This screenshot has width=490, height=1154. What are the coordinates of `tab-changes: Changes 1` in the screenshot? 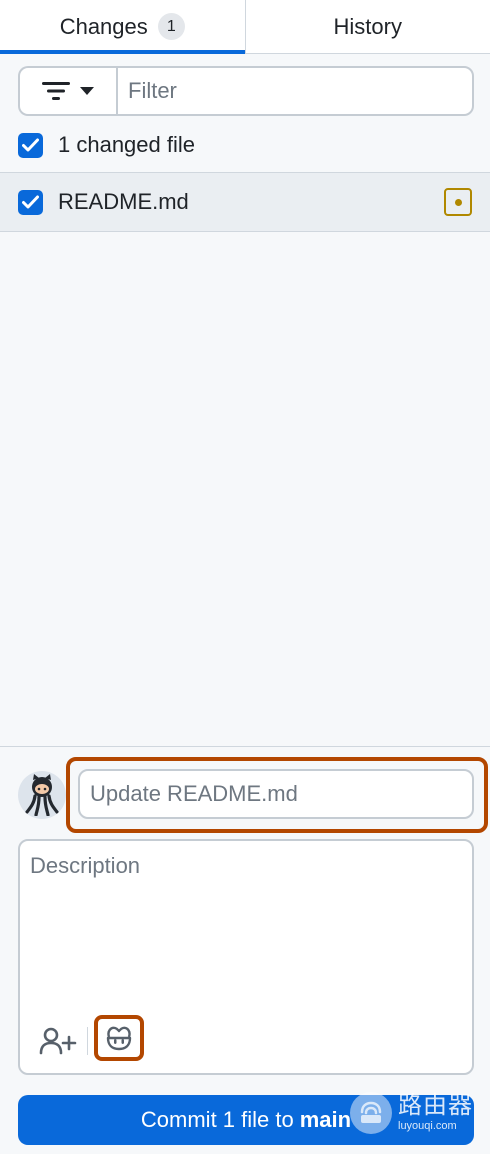 It's located at (122, 27).